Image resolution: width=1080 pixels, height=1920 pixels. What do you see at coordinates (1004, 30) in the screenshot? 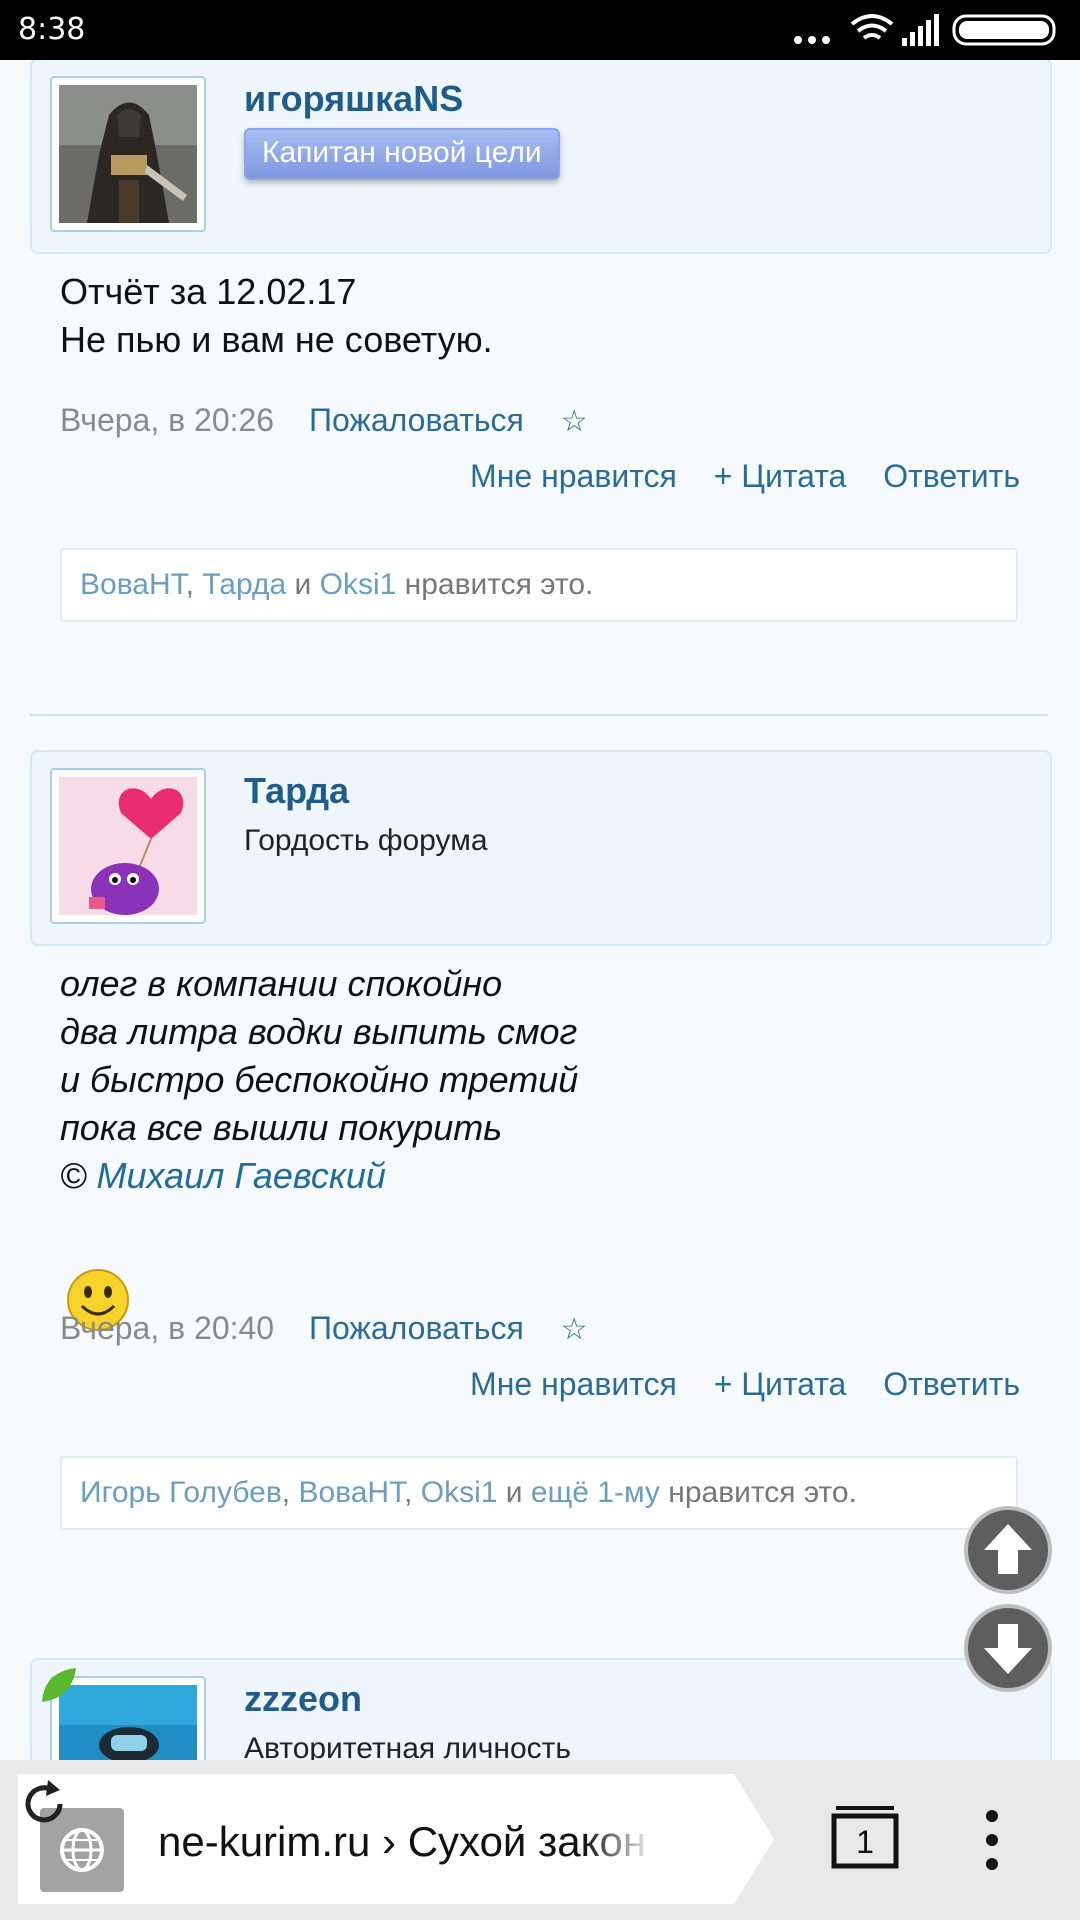
I see `battery-icon` at bounding box center [1004, 30].